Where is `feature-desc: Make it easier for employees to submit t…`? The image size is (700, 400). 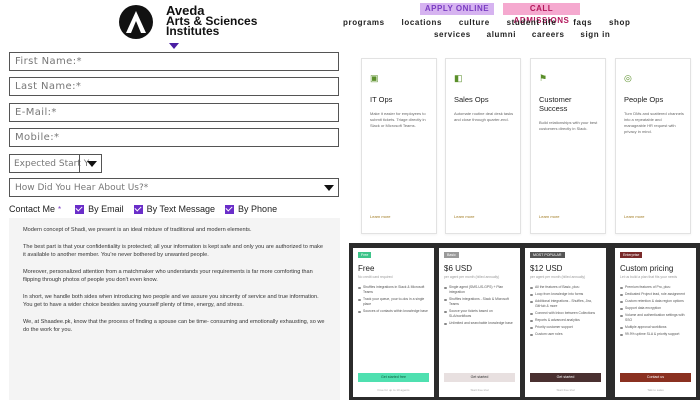
feature-desc: Make it easier for employees to submit t… is located at coordinates (398, 119).